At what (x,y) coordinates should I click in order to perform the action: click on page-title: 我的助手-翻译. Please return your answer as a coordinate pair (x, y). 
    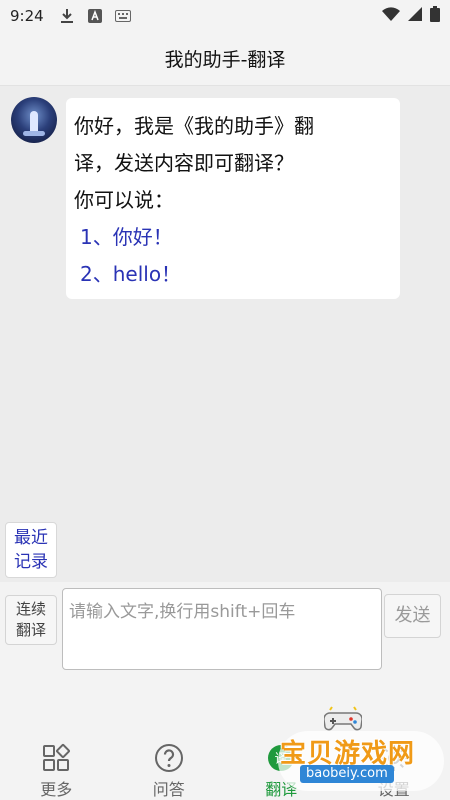
    Looking at the image, I should click on (225, 60).